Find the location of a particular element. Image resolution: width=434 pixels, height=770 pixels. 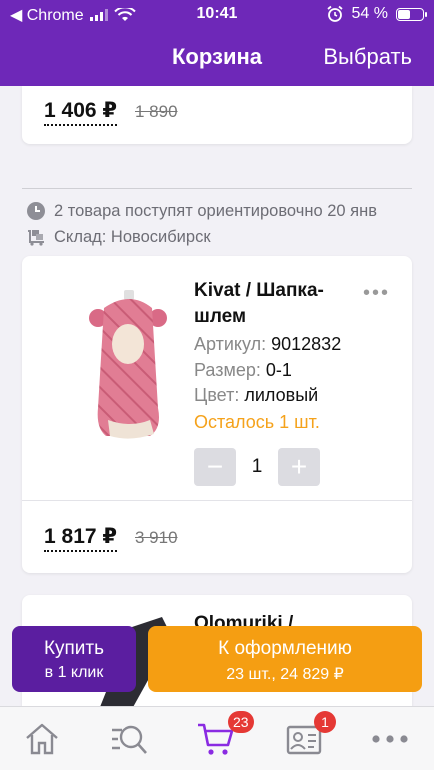

article-row: Артикул: 9012832 is located at coordinates (267, 344).